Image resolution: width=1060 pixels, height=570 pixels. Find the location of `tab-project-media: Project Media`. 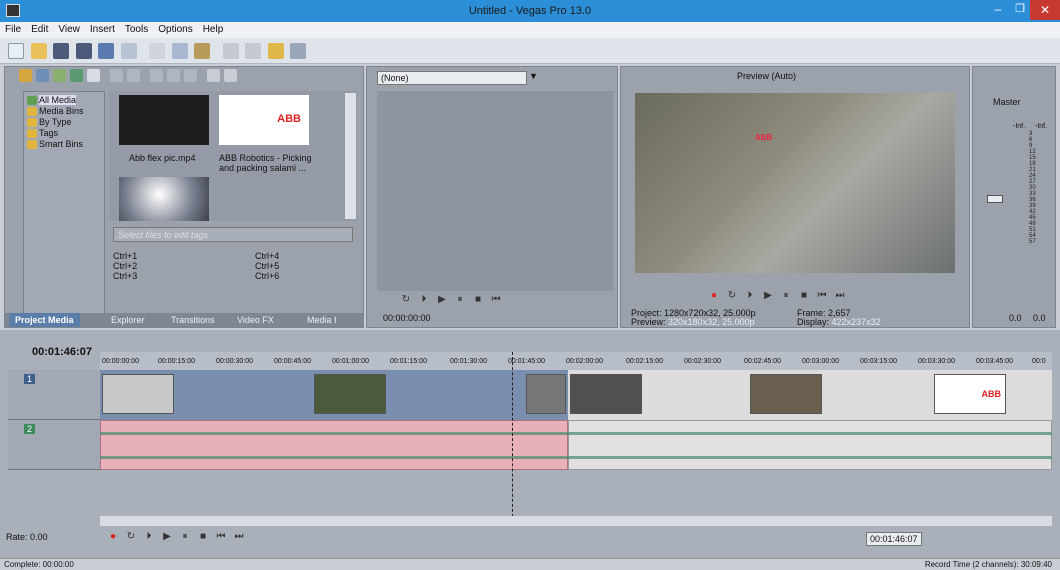

tab-project-media: Project Media is located at coordinates (44, 320).